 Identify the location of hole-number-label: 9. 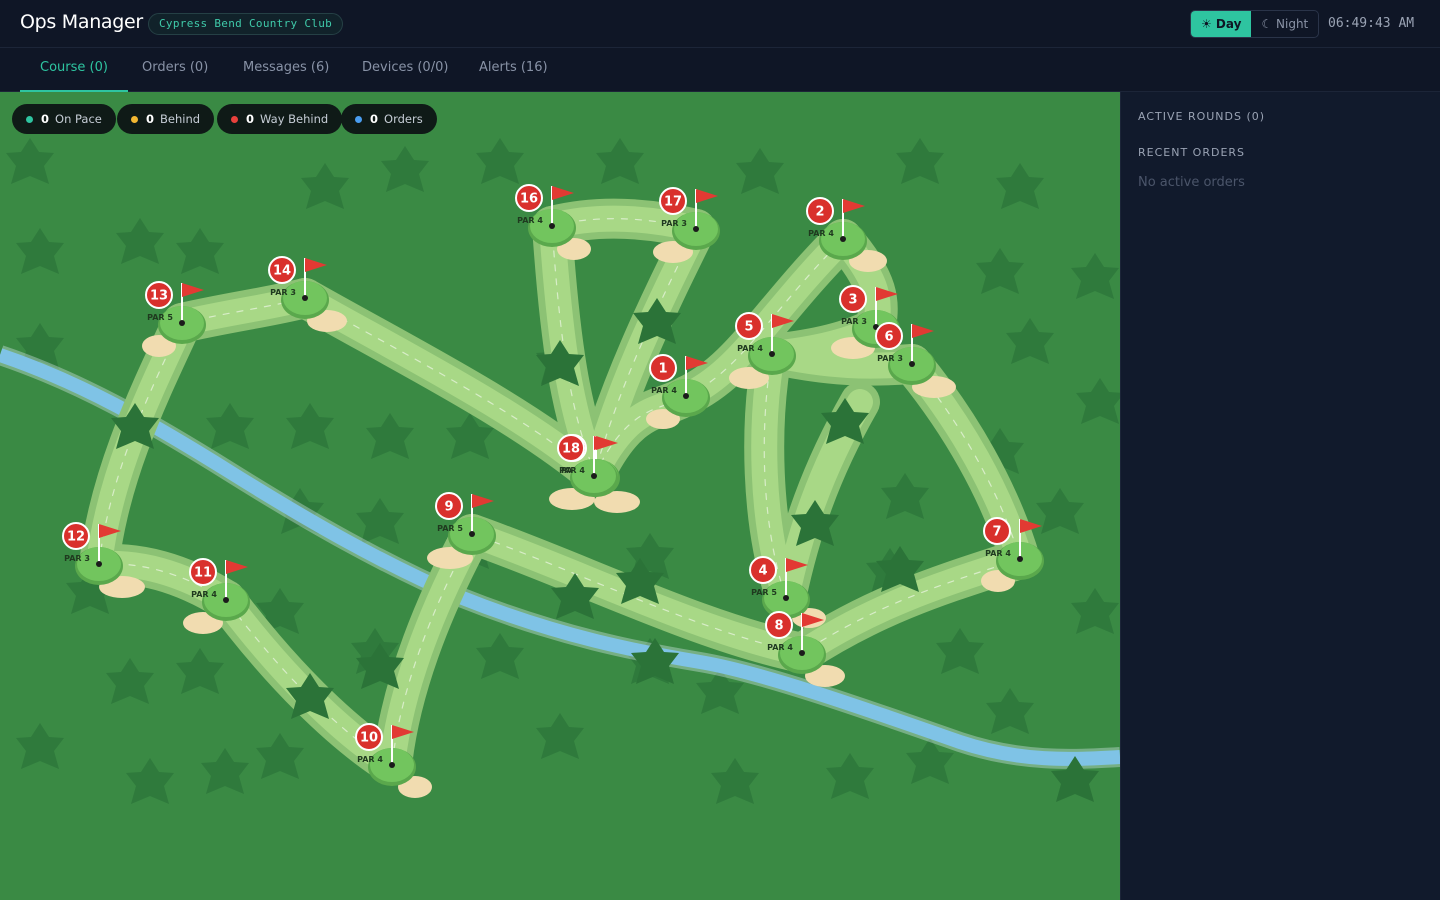
(448, 507).